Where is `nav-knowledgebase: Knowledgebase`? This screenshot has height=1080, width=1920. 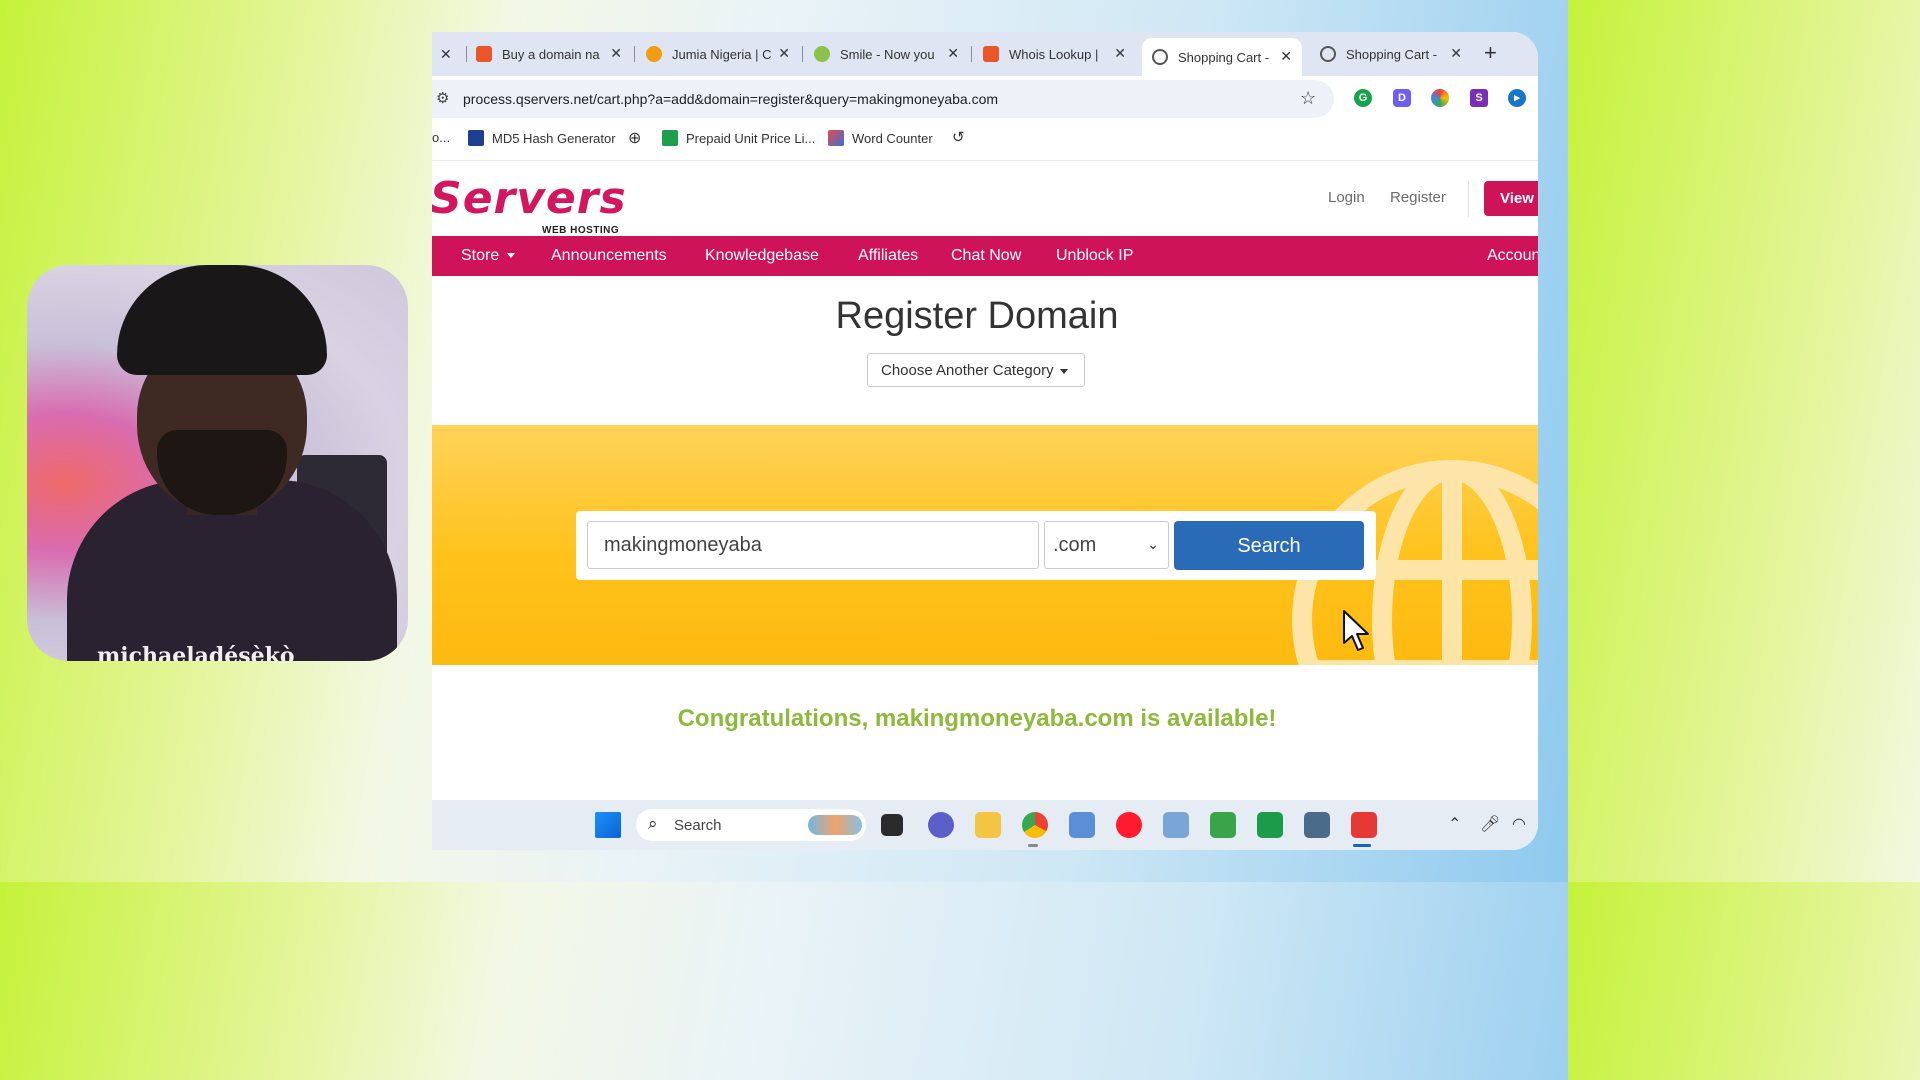 nav-knowledgebase: Knowledgebase is located at coordinates (762, 256).